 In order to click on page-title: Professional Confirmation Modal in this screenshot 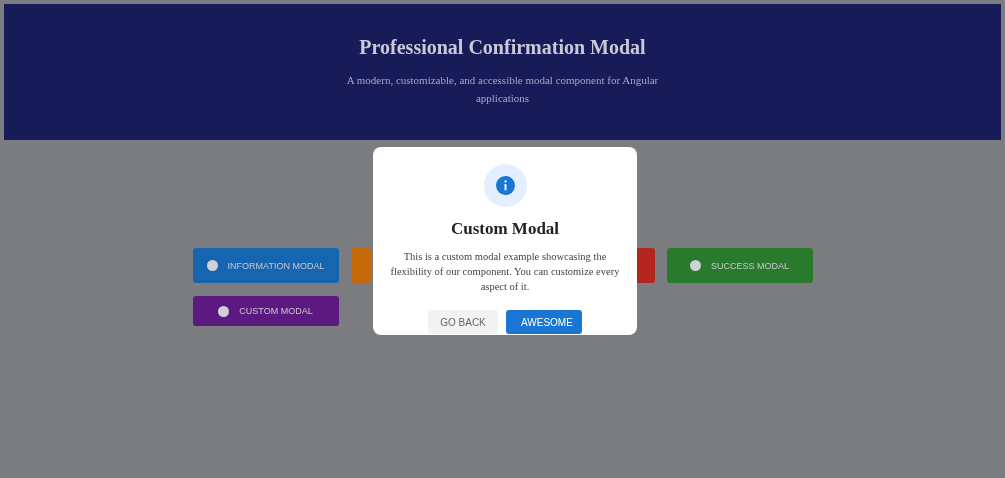, I will do `click(502, 47)`.